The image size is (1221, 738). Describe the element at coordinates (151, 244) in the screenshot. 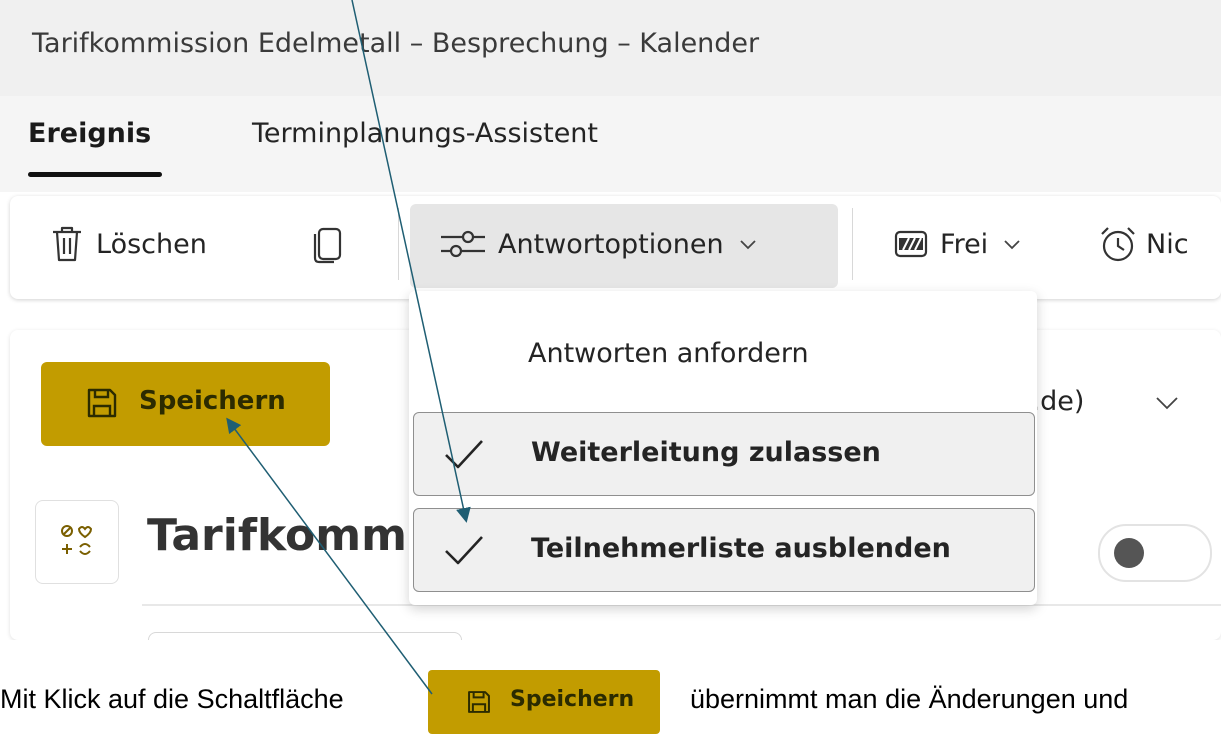

I see `delete-label: Löschen` at that location.